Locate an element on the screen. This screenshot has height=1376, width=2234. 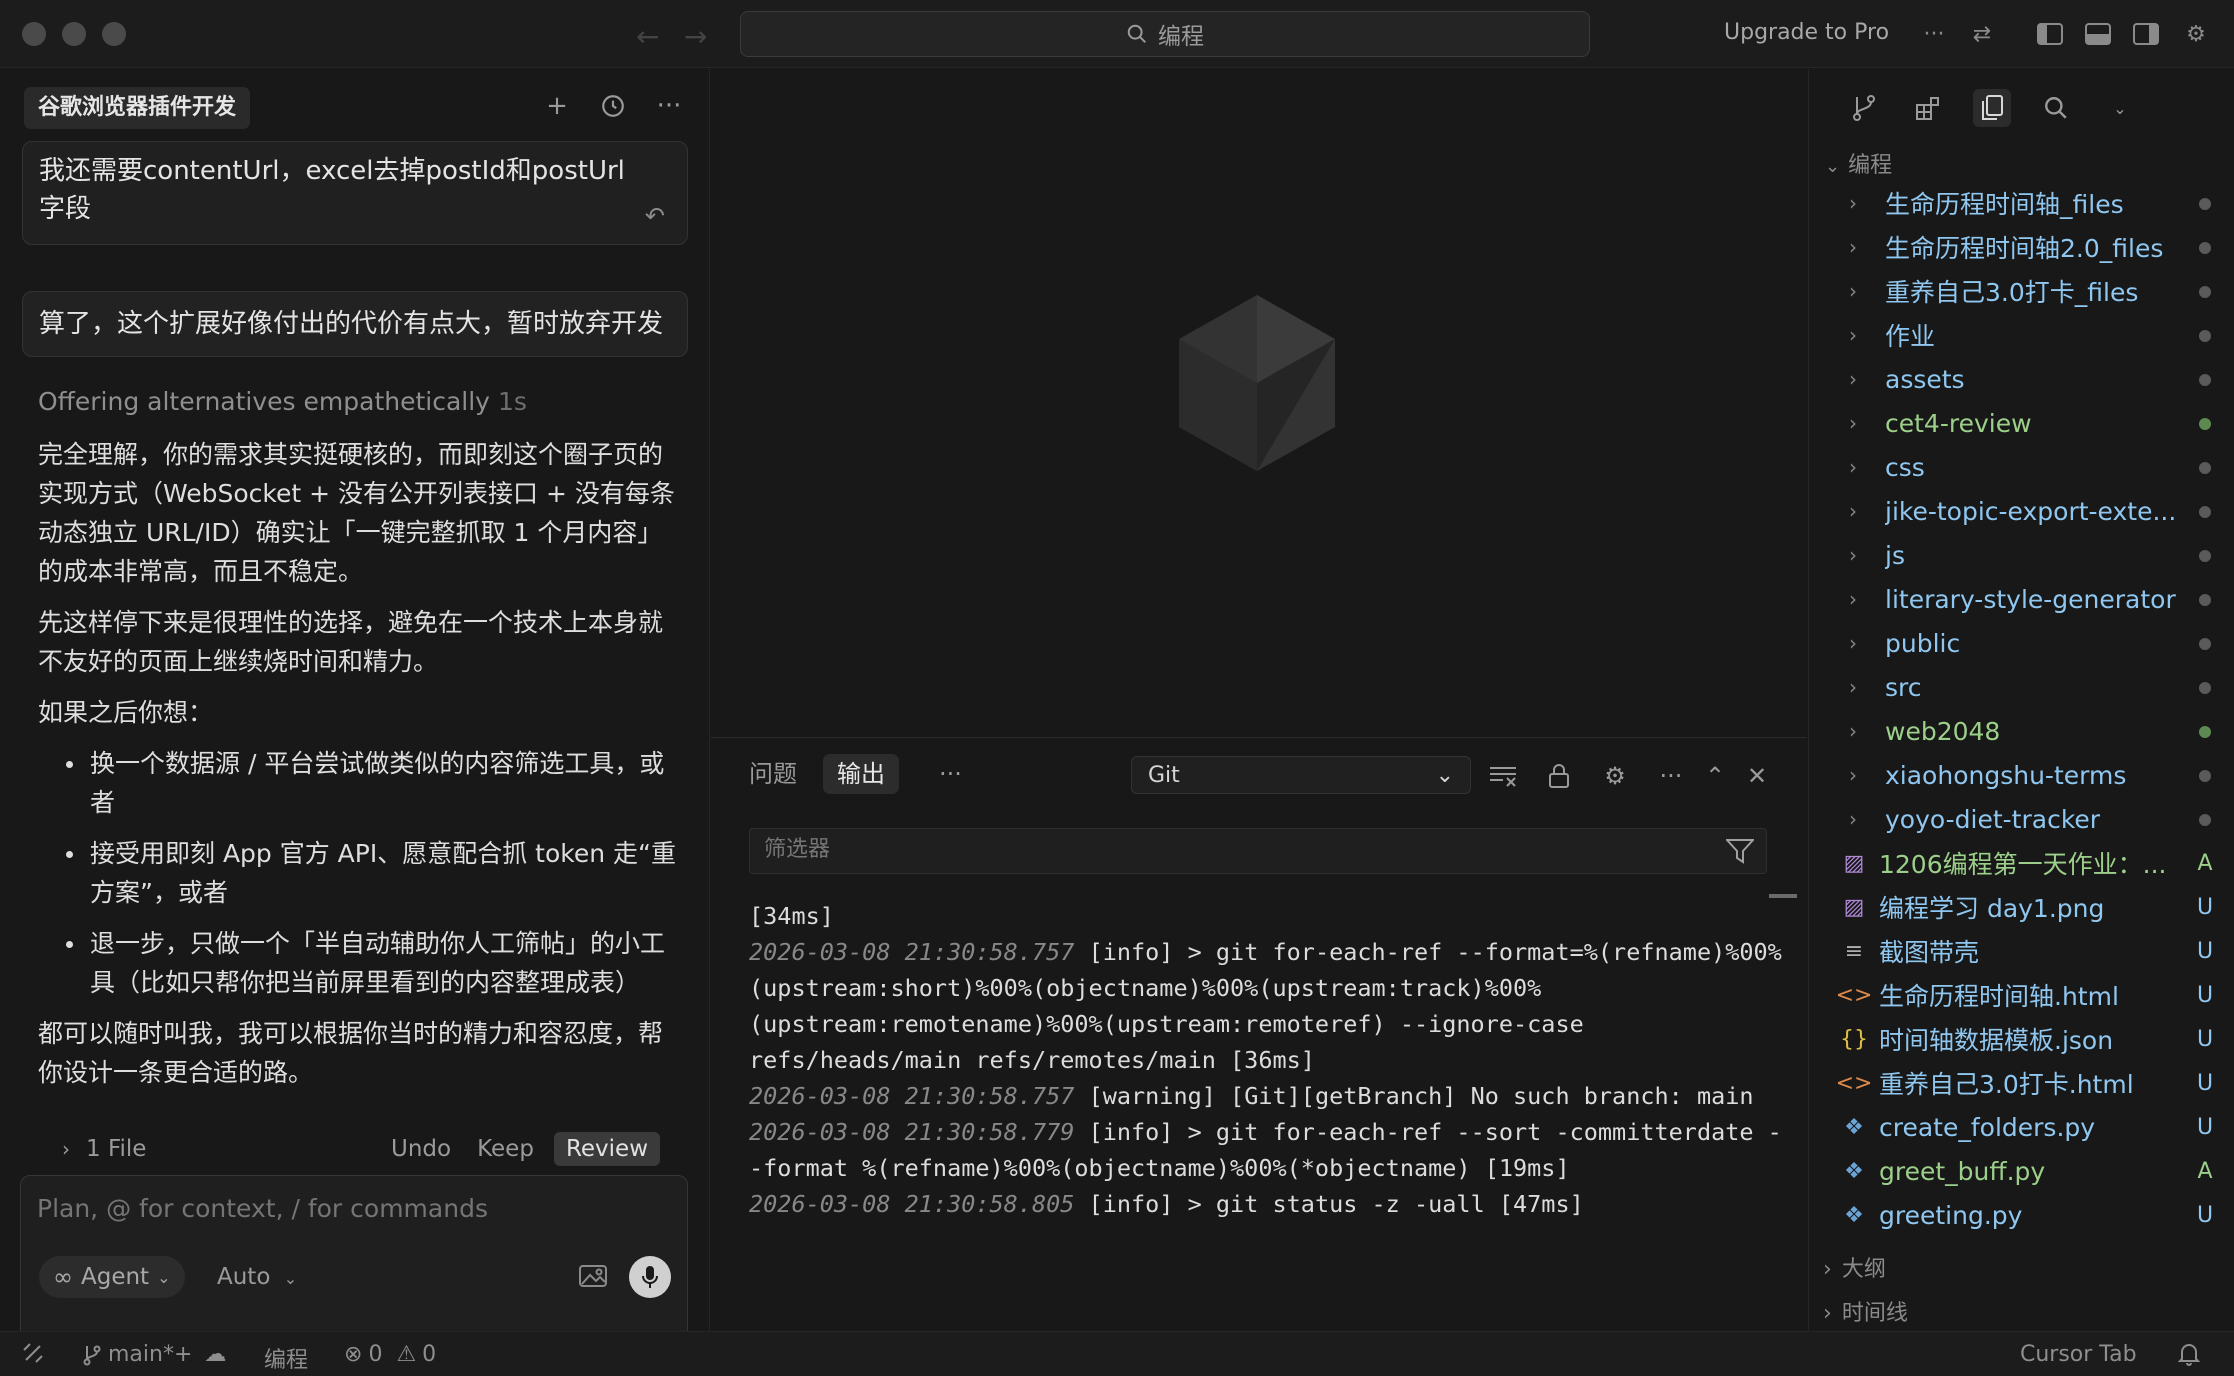
tree-folder: › 重养自己3.0打卡_files is located at coordinates (2021, 291).